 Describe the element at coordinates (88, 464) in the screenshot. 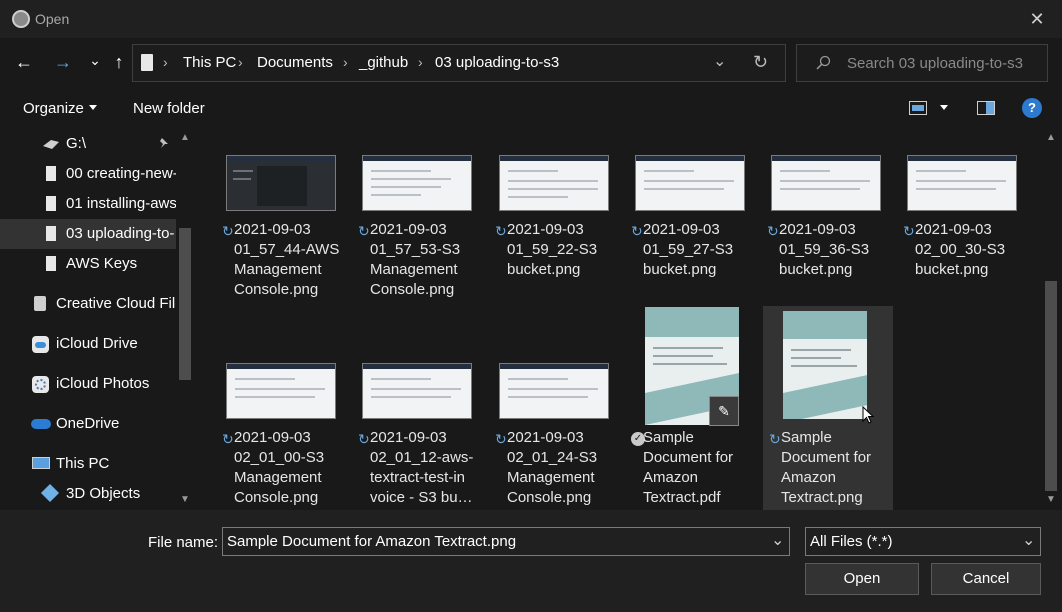

I see `sidebar-item-this-pc: This PC` at that location.